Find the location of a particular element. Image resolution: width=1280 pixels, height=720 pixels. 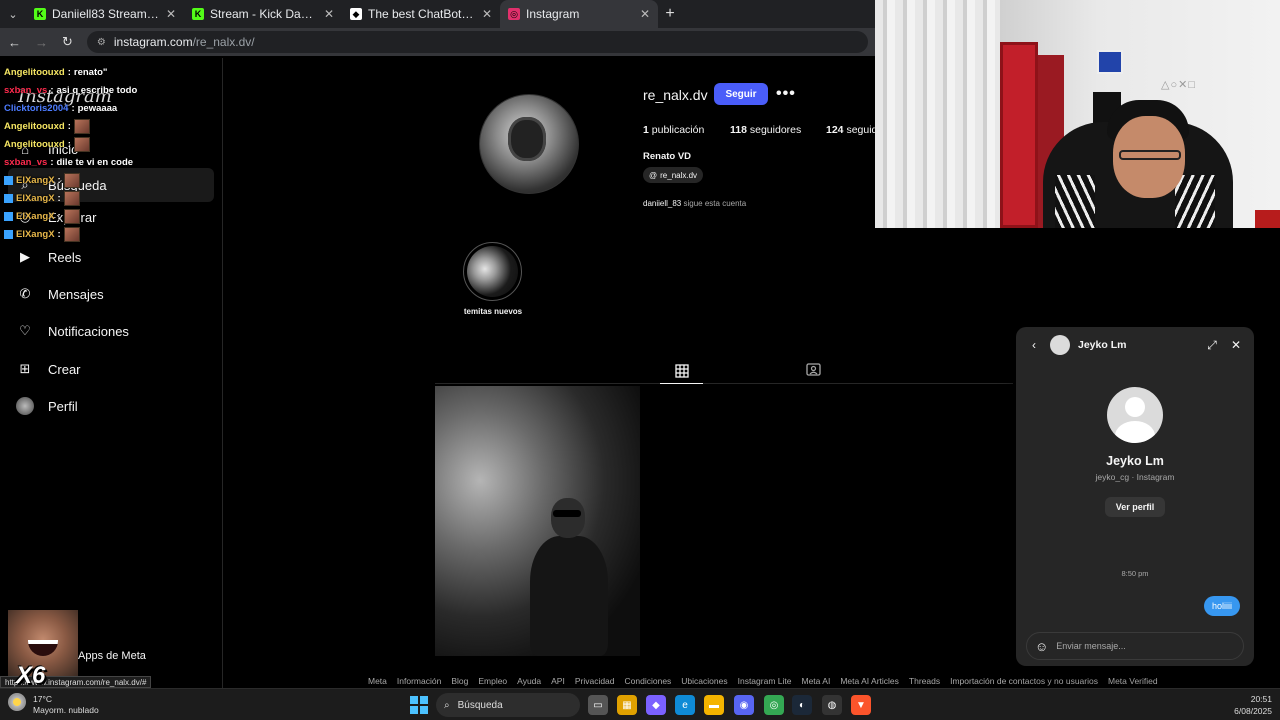

chat-text: renato" is located at coordinates (90, 72).